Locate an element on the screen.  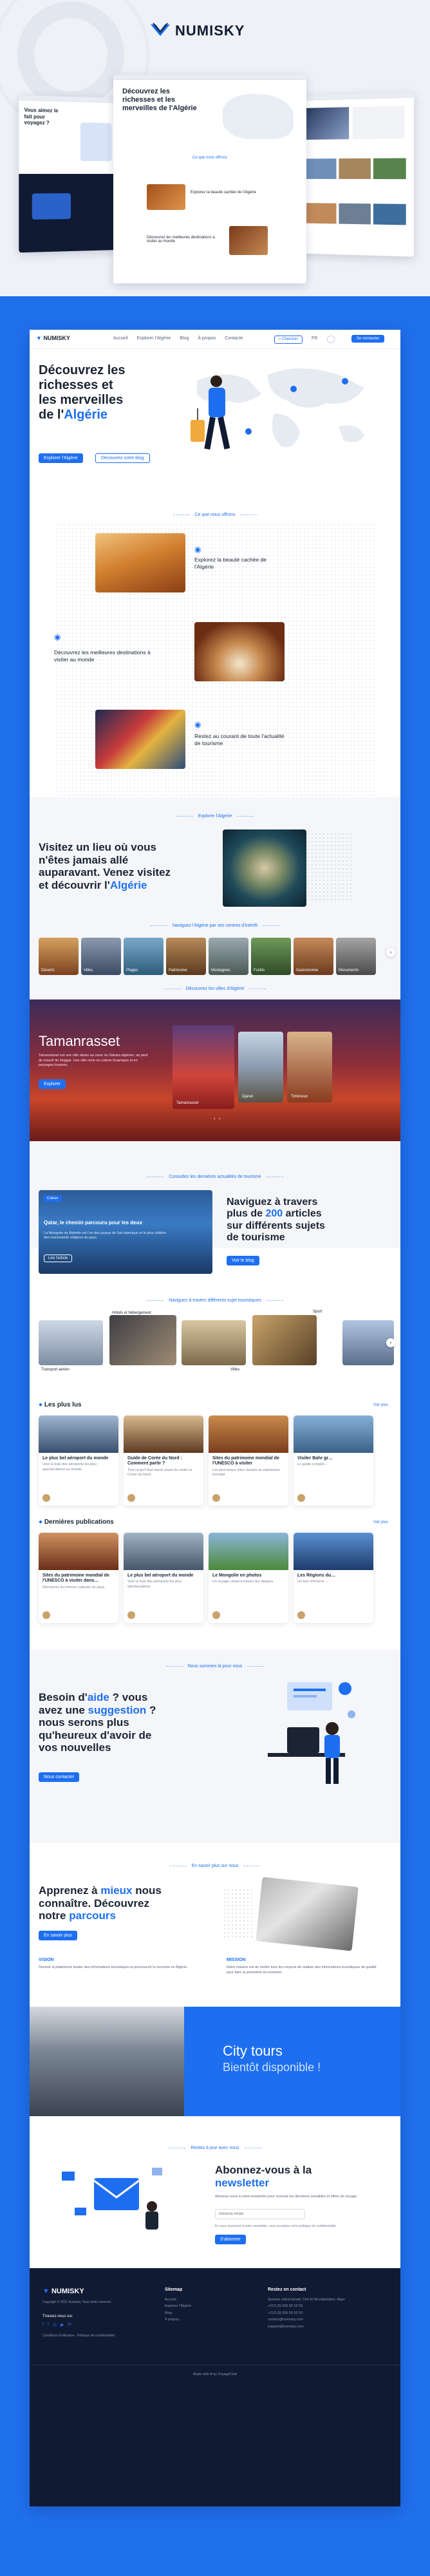
center-of-interest-label: Plages is located at coordinates (132, 971).